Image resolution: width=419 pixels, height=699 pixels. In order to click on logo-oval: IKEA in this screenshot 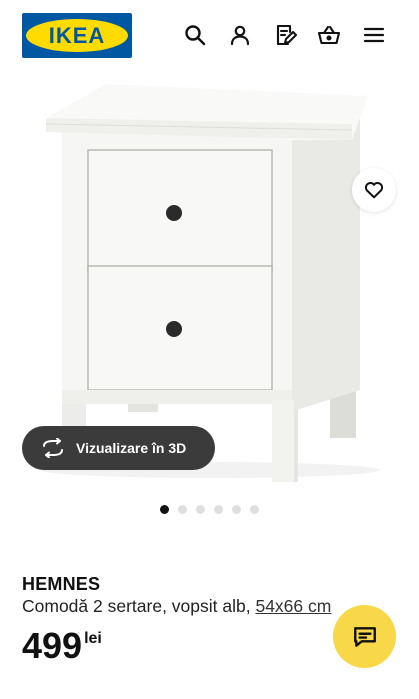, I will do `click(77, 35)`.